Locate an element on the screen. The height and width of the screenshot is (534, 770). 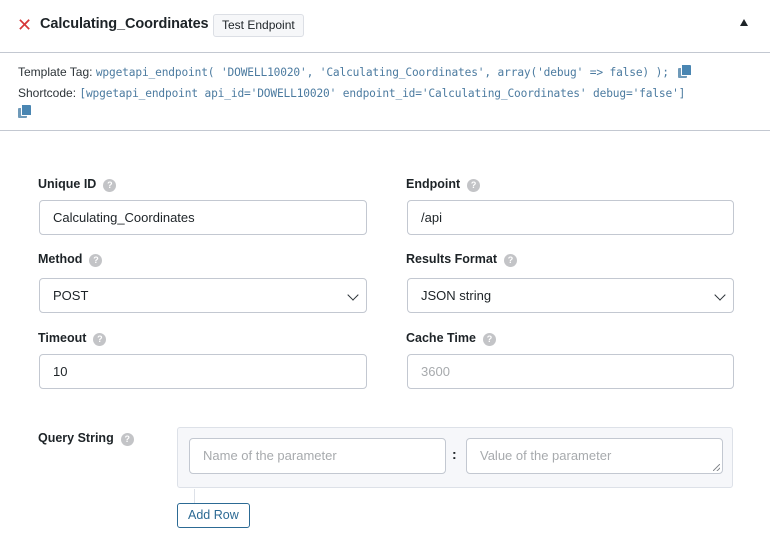
results-format-label: Results Format? is located at coordinates (461, 259).